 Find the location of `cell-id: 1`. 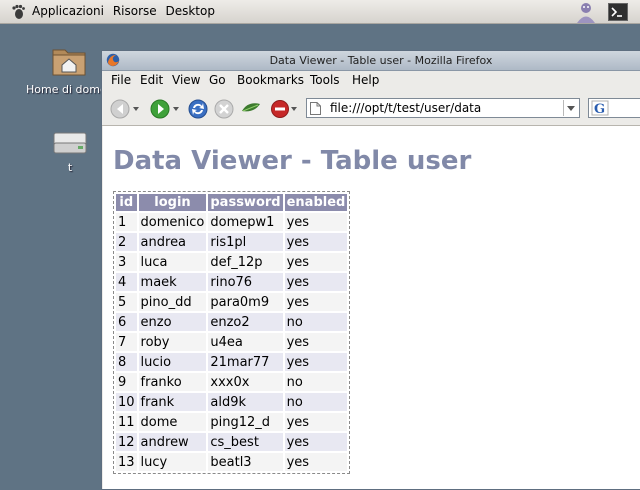

cell-id: 1 is located at coordinates (126, 222).